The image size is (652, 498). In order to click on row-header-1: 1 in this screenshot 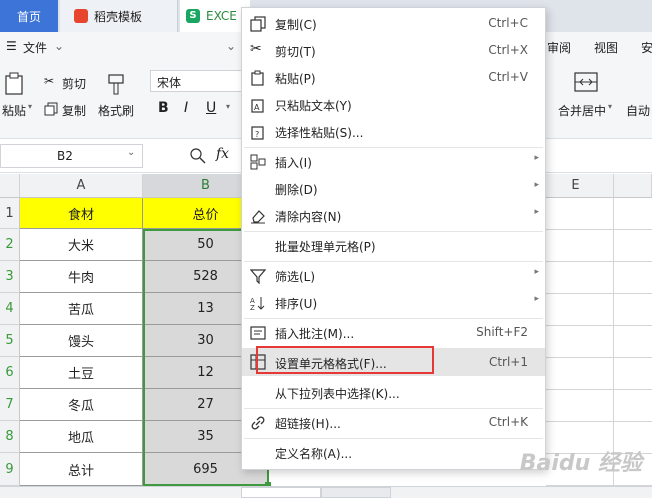, I will do `click(10, 213)`.